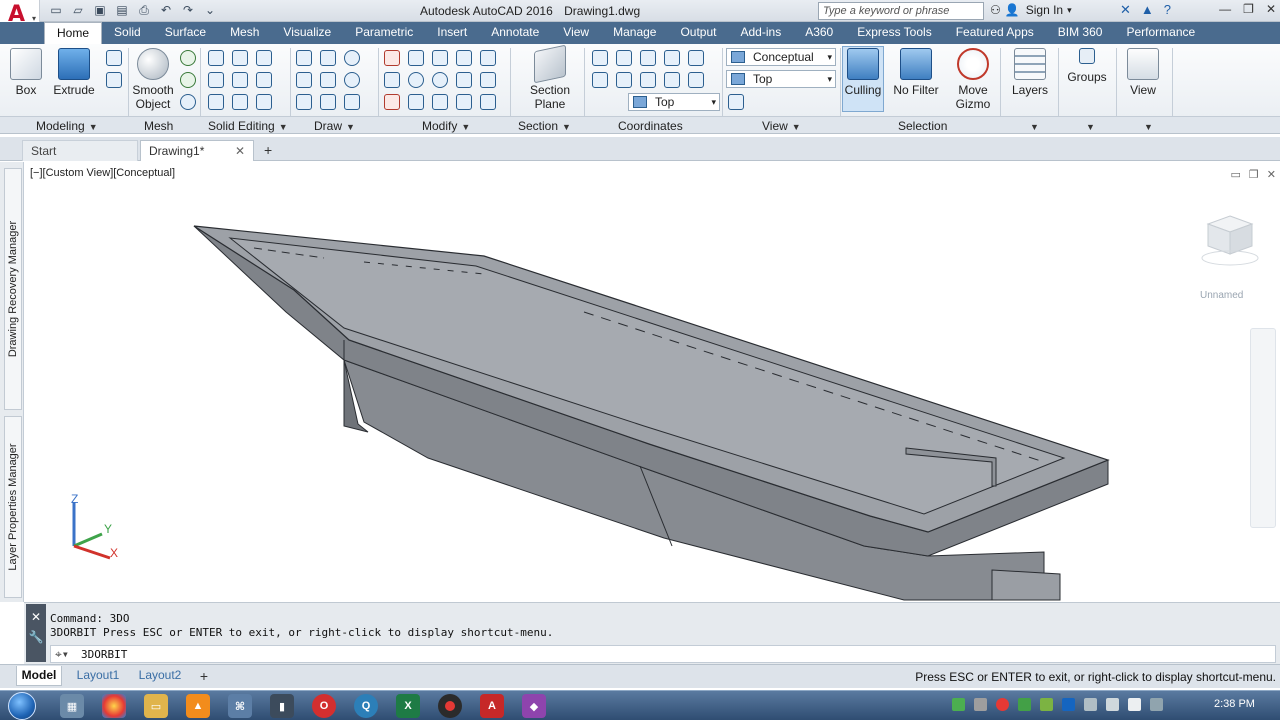  What do you see at coordinates (98, 676) in the screenshot?
I see `tab-layout1: Layout1` at bounding box center [98, 676].